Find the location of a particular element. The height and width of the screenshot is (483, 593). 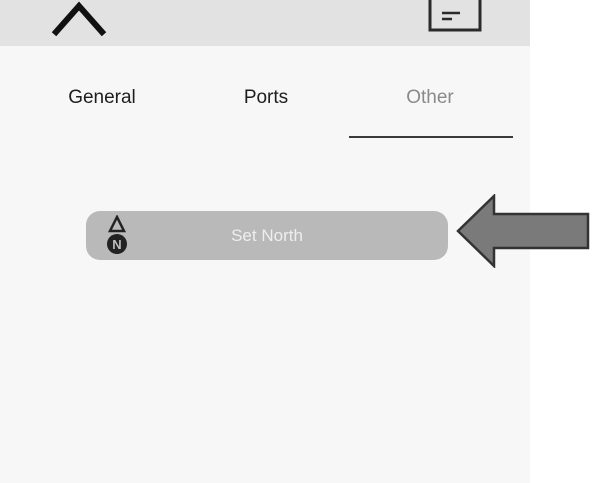

save-icon is located at coordinates (455, 16).